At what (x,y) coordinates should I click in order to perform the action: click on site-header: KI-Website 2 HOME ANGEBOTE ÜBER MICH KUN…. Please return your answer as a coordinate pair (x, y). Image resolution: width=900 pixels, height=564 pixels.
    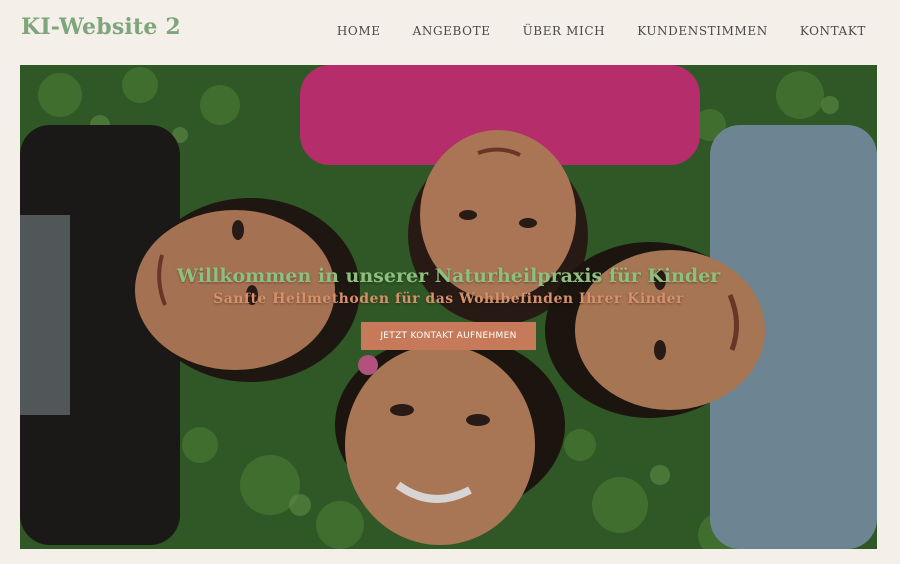
    Looking at the image, I should click on (450, 32).